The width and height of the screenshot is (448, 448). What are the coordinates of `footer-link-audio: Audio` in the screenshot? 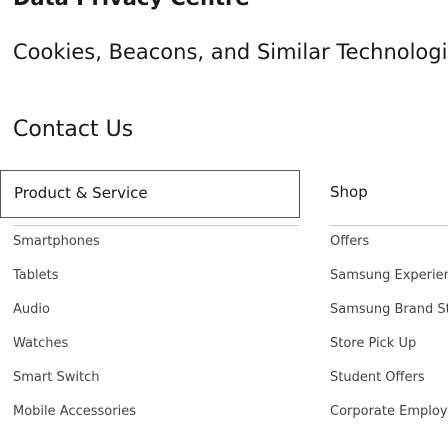 It's located at (74, 319).